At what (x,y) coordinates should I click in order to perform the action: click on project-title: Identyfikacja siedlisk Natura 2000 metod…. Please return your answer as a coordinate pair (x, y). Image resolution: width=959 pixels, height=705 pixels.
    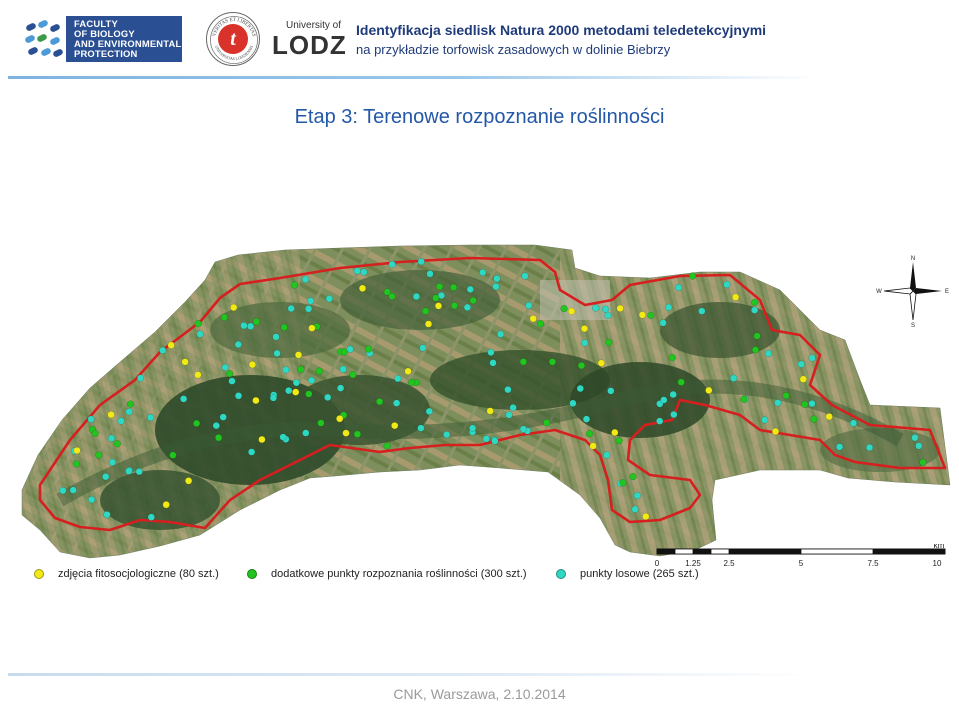
    Looking at the image, I should click on (561, 30).